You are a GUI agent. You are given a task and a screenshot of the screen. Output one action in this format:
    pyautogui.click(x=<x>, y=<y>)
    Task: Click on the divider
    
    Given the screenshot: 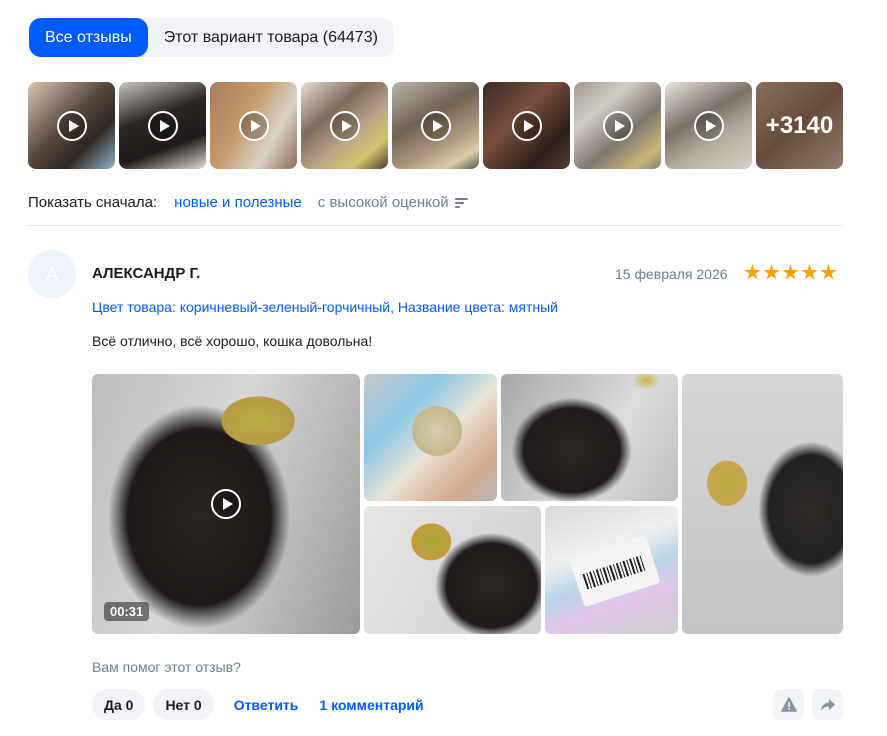 What is the action you would take?
    pyautogui.click(x=435, y=225)
    